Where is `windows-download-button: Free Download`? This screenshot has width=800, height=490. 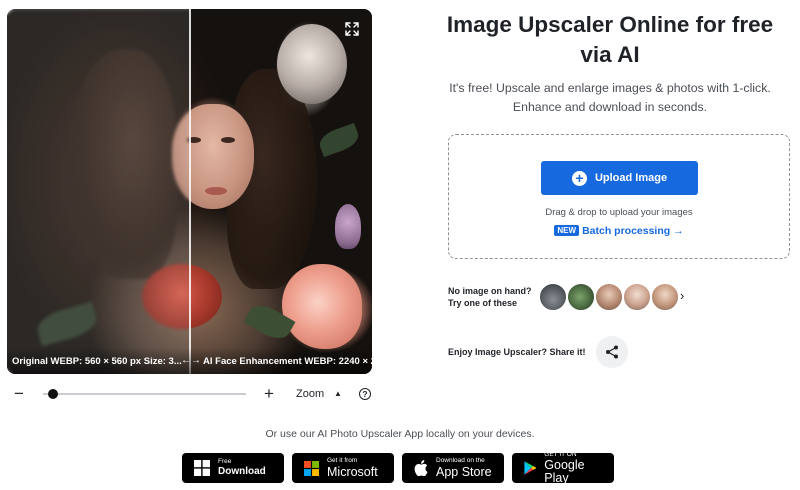 windows-download-button: Free Download is located at coordinates (233, 468).